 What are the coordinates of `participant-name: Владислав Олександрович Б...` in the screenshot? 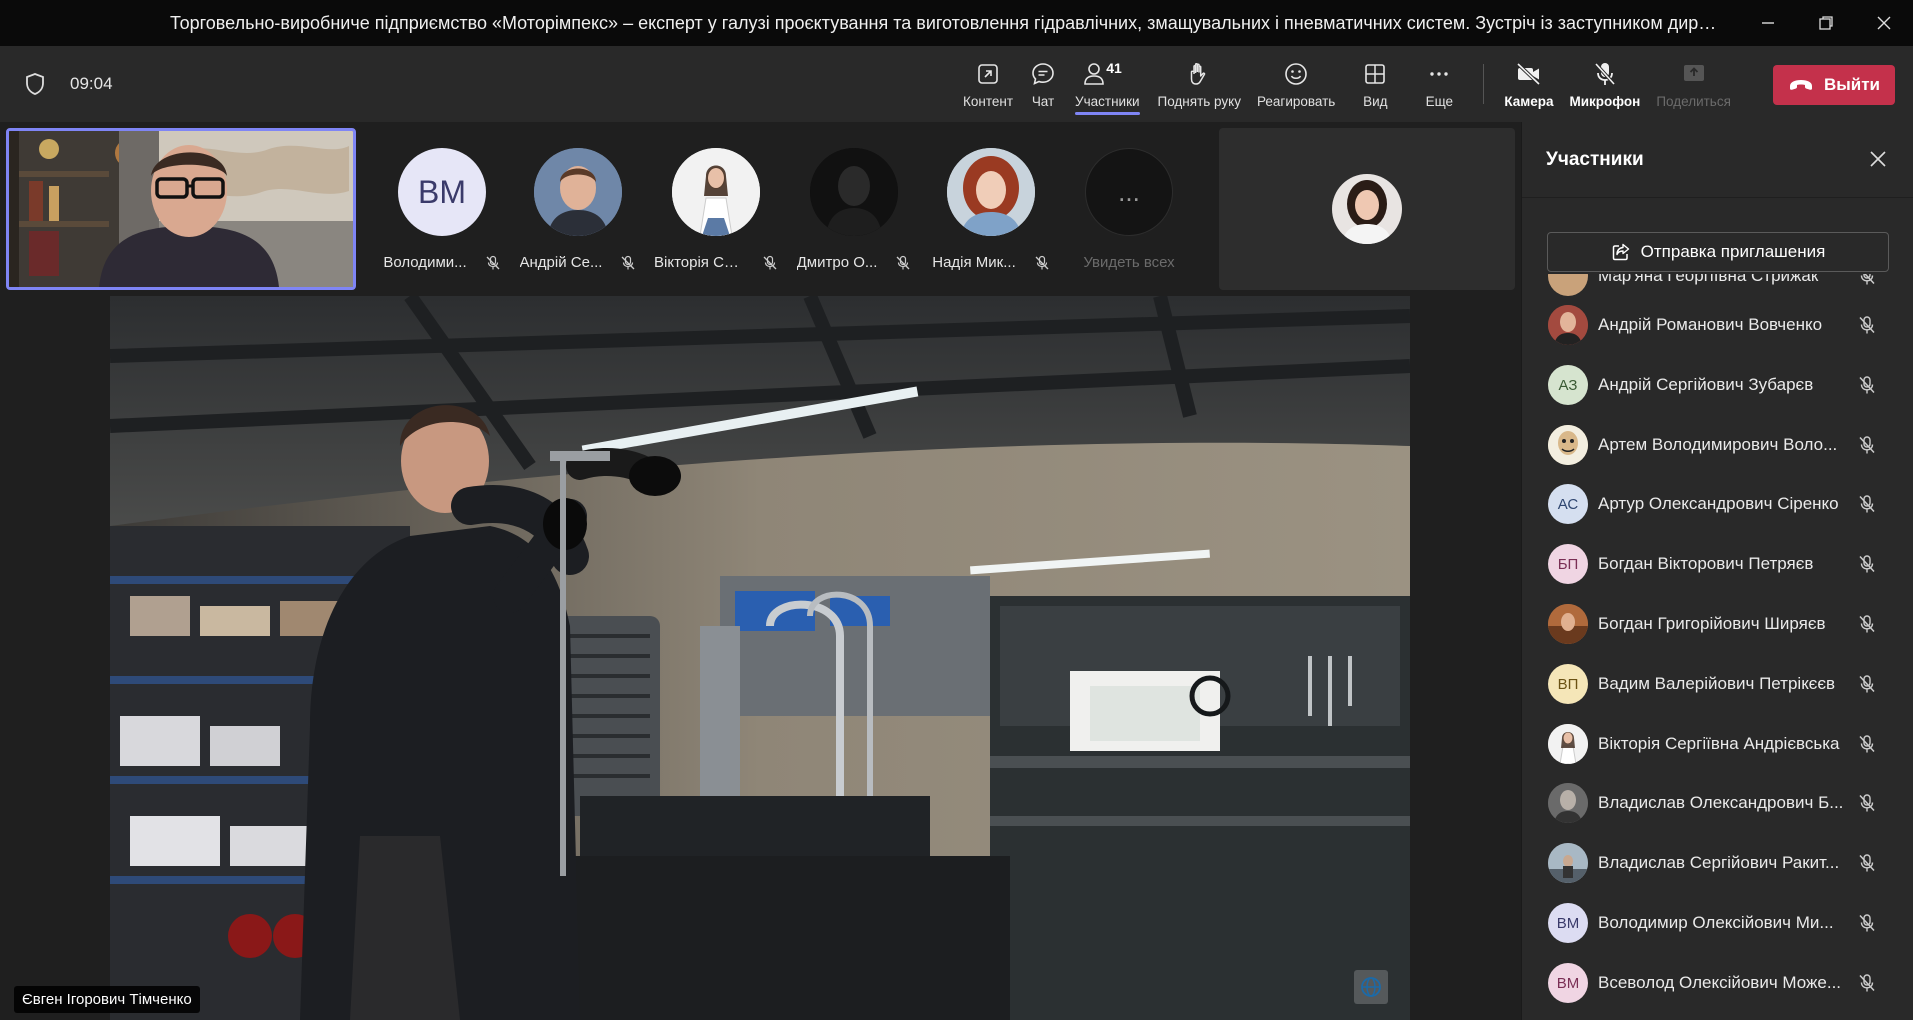 It's located at (1721, 802).